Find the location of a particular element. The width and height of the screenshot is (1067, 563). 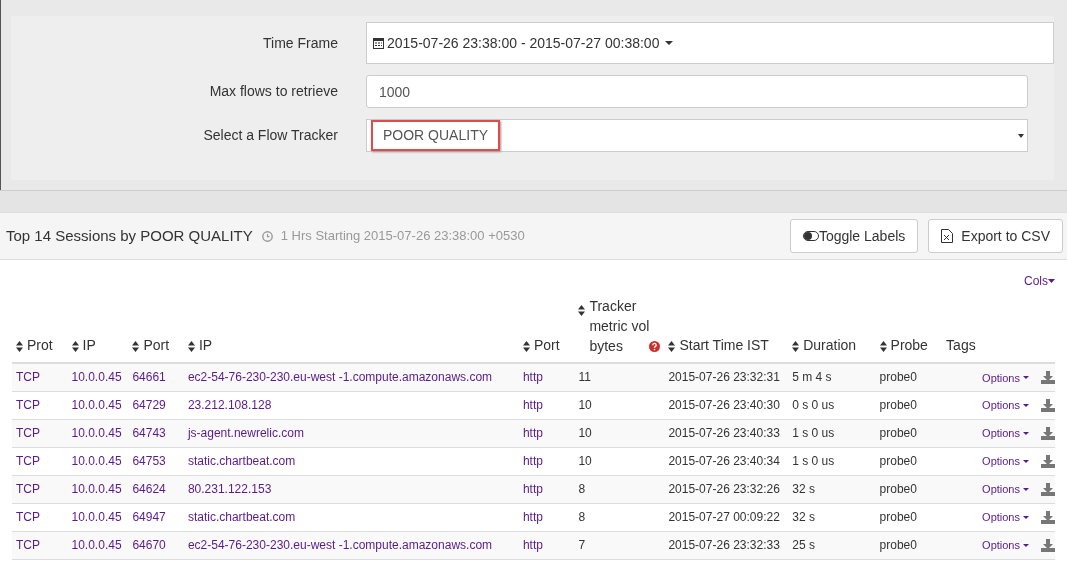

table-cell: 0 s 0 us is located at coordinates (813, 405).